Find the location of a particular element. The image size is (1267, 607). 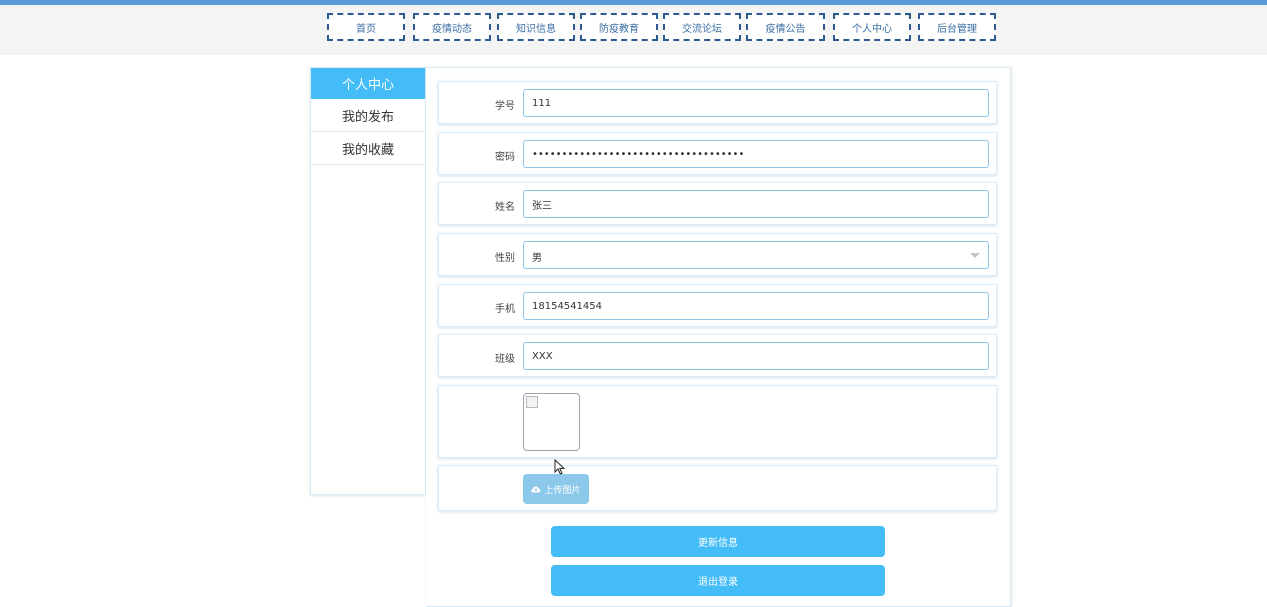

password-input is located at coordinates (756, 154).